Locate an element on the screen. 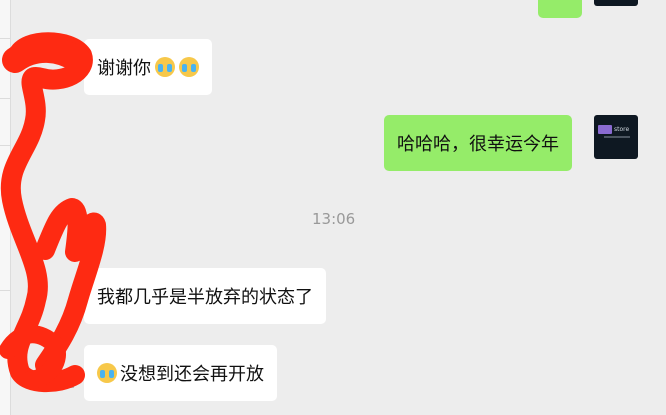 The height and width of the screenshot is (415, 666). message-text: 哈哈哈，很幸运今年 is located at coordinates (478, 144).